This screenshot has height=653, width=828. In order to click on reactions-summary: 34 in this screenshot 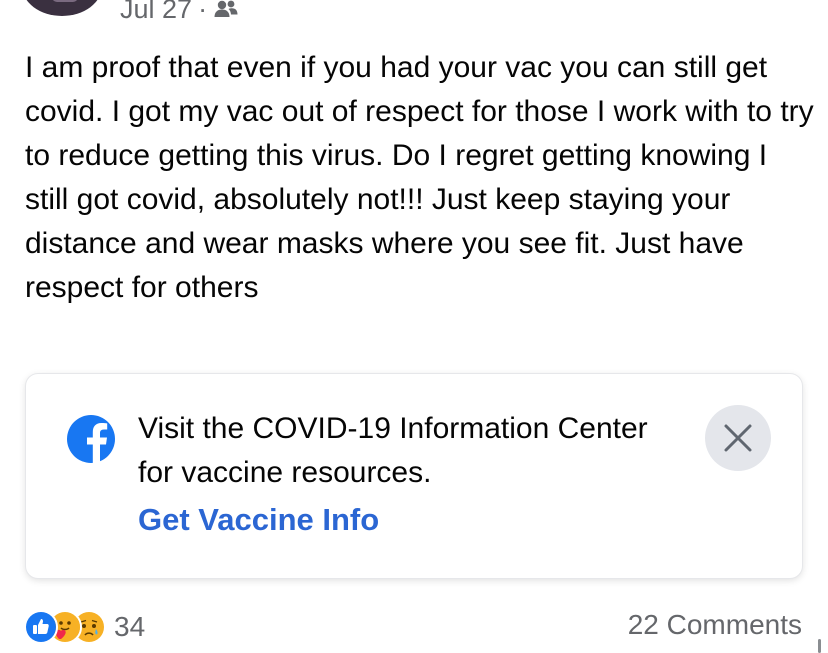, I will do `click(84, 627)`.